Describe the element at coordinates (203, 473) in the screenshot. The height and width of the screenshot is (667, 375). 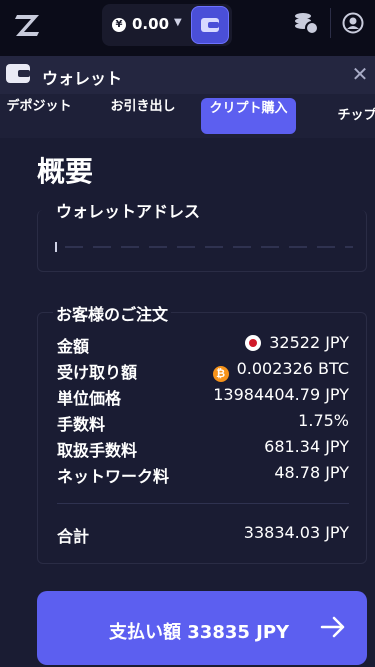
I see `order-row-network-fee: ネットワーク料 48.78 JPY` at that location.